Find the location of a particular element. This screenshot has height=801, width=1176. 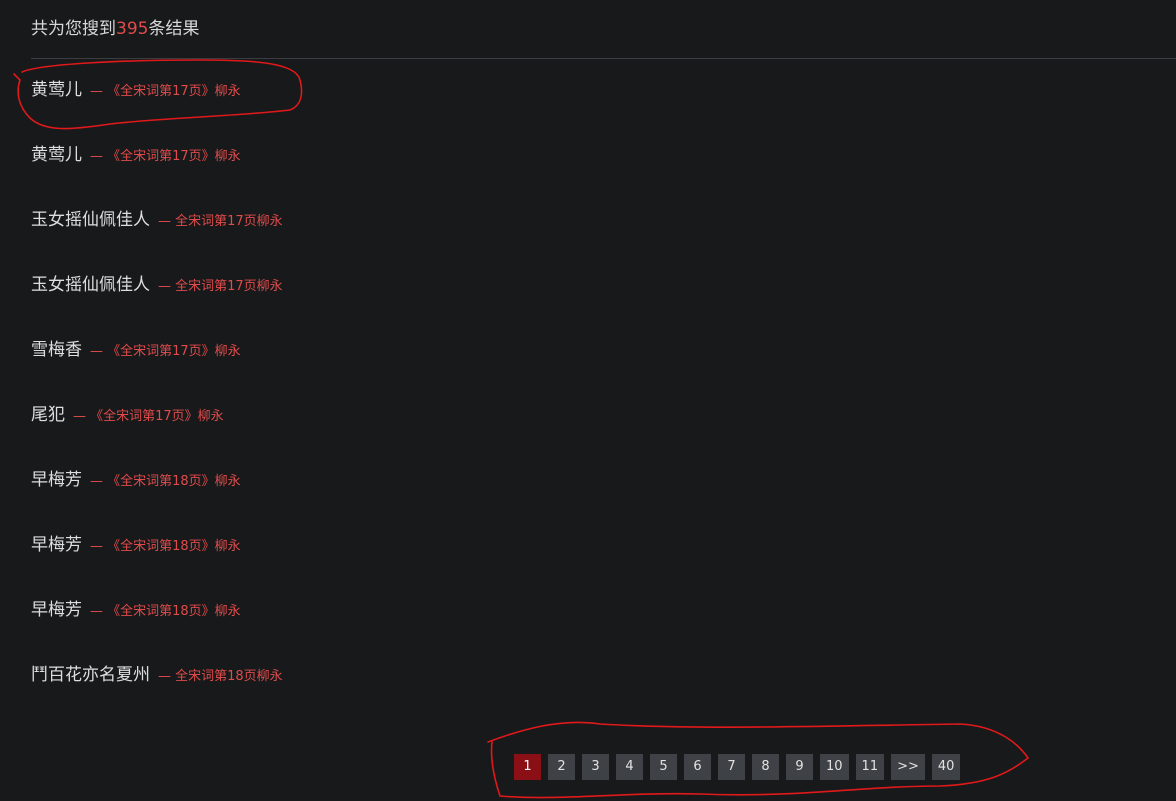

result-item: 雪梅香 — 《全宋词第17页》柳永 is located at coordinates (157, 368).